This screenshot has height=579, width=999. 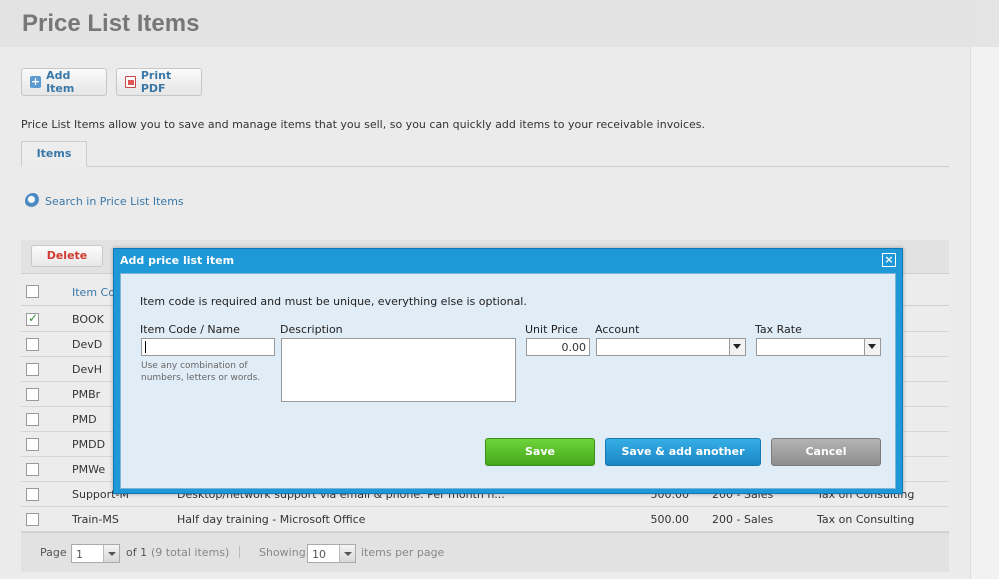 I want to click on unit-price-label: Unit Price, so click(x=551, y=329).